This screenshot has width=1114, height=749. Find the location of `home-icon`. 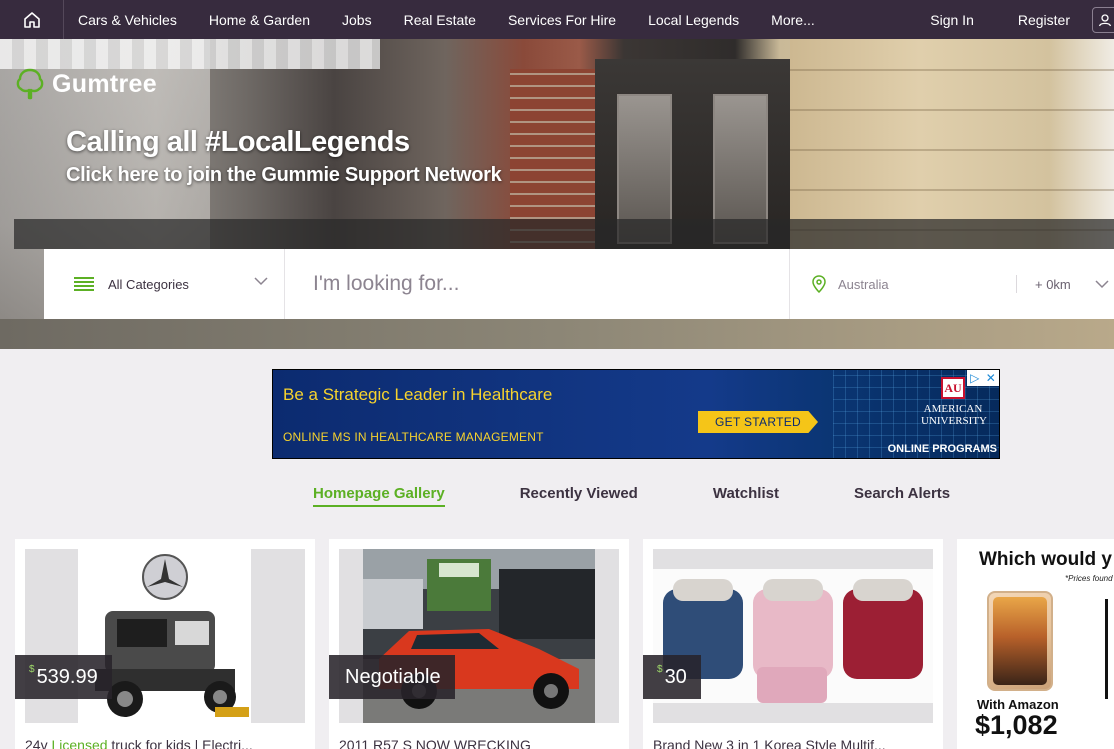

home-icon is located at coordinates (31, 19).